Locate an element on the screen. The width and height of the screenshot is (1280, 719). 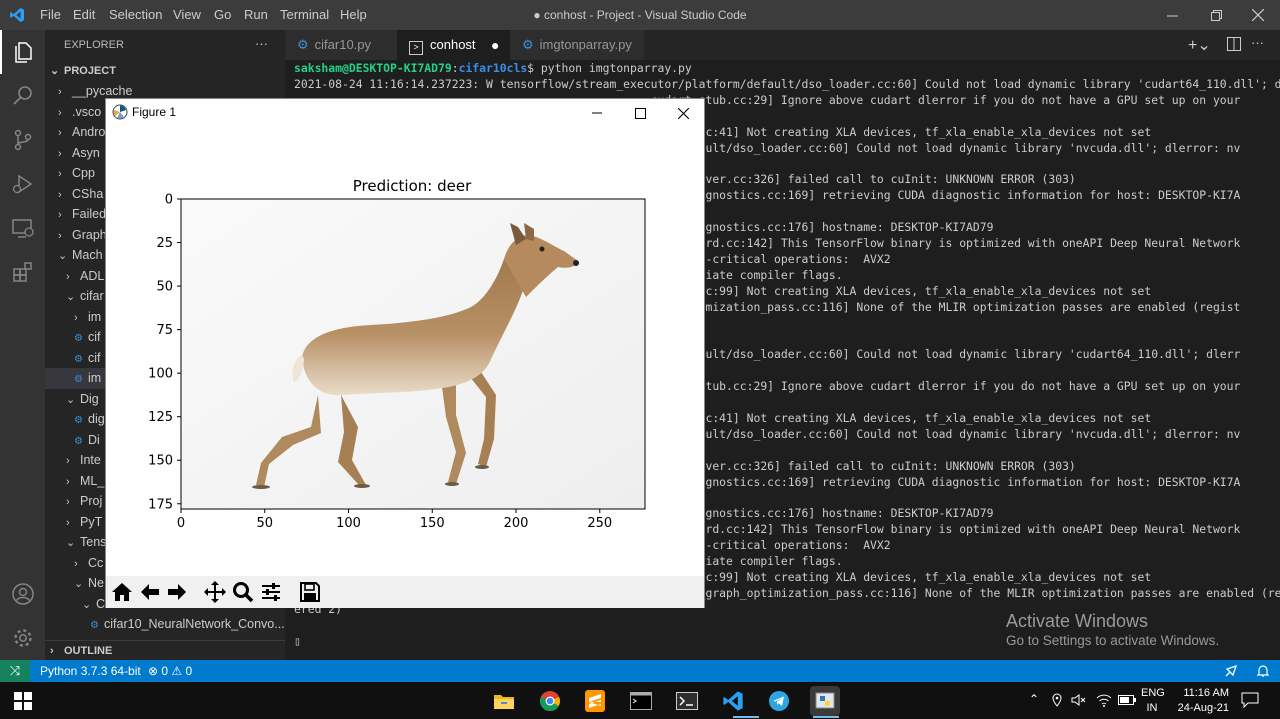
project-label: PROJECT is located at coordinates (90, 71).